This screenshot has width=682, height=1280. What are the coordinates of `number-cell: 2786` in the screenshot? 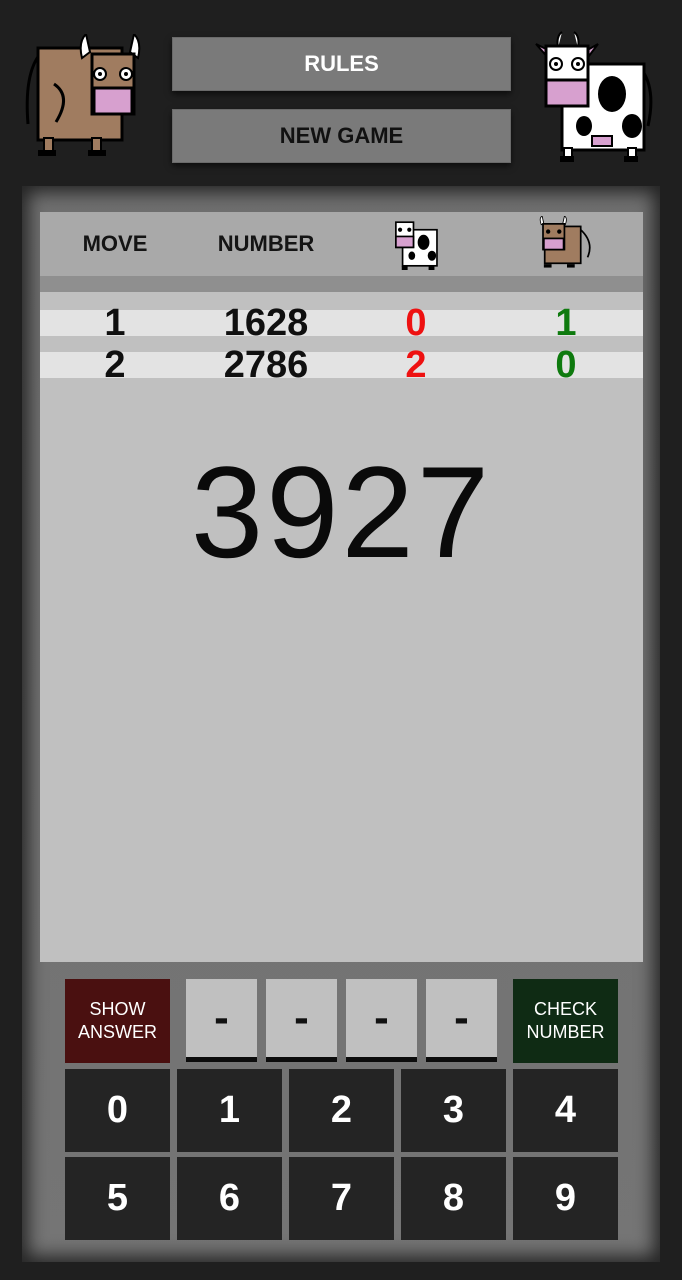 It's located at (266, 364).